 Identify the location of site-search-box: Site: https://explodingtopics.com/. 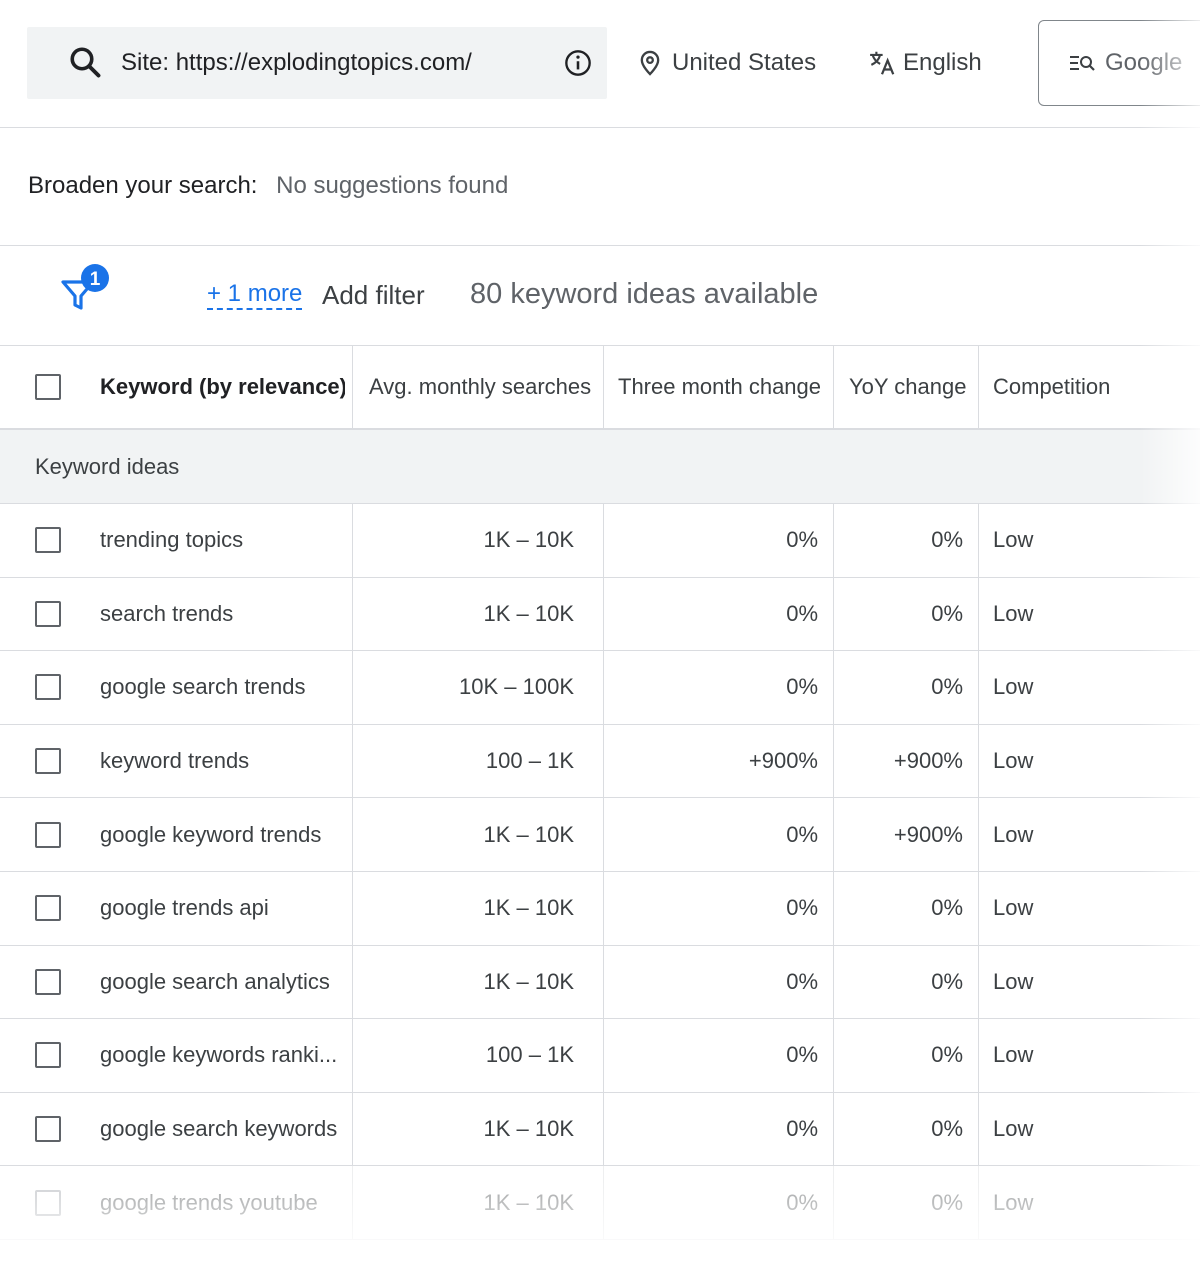
(317, 63).